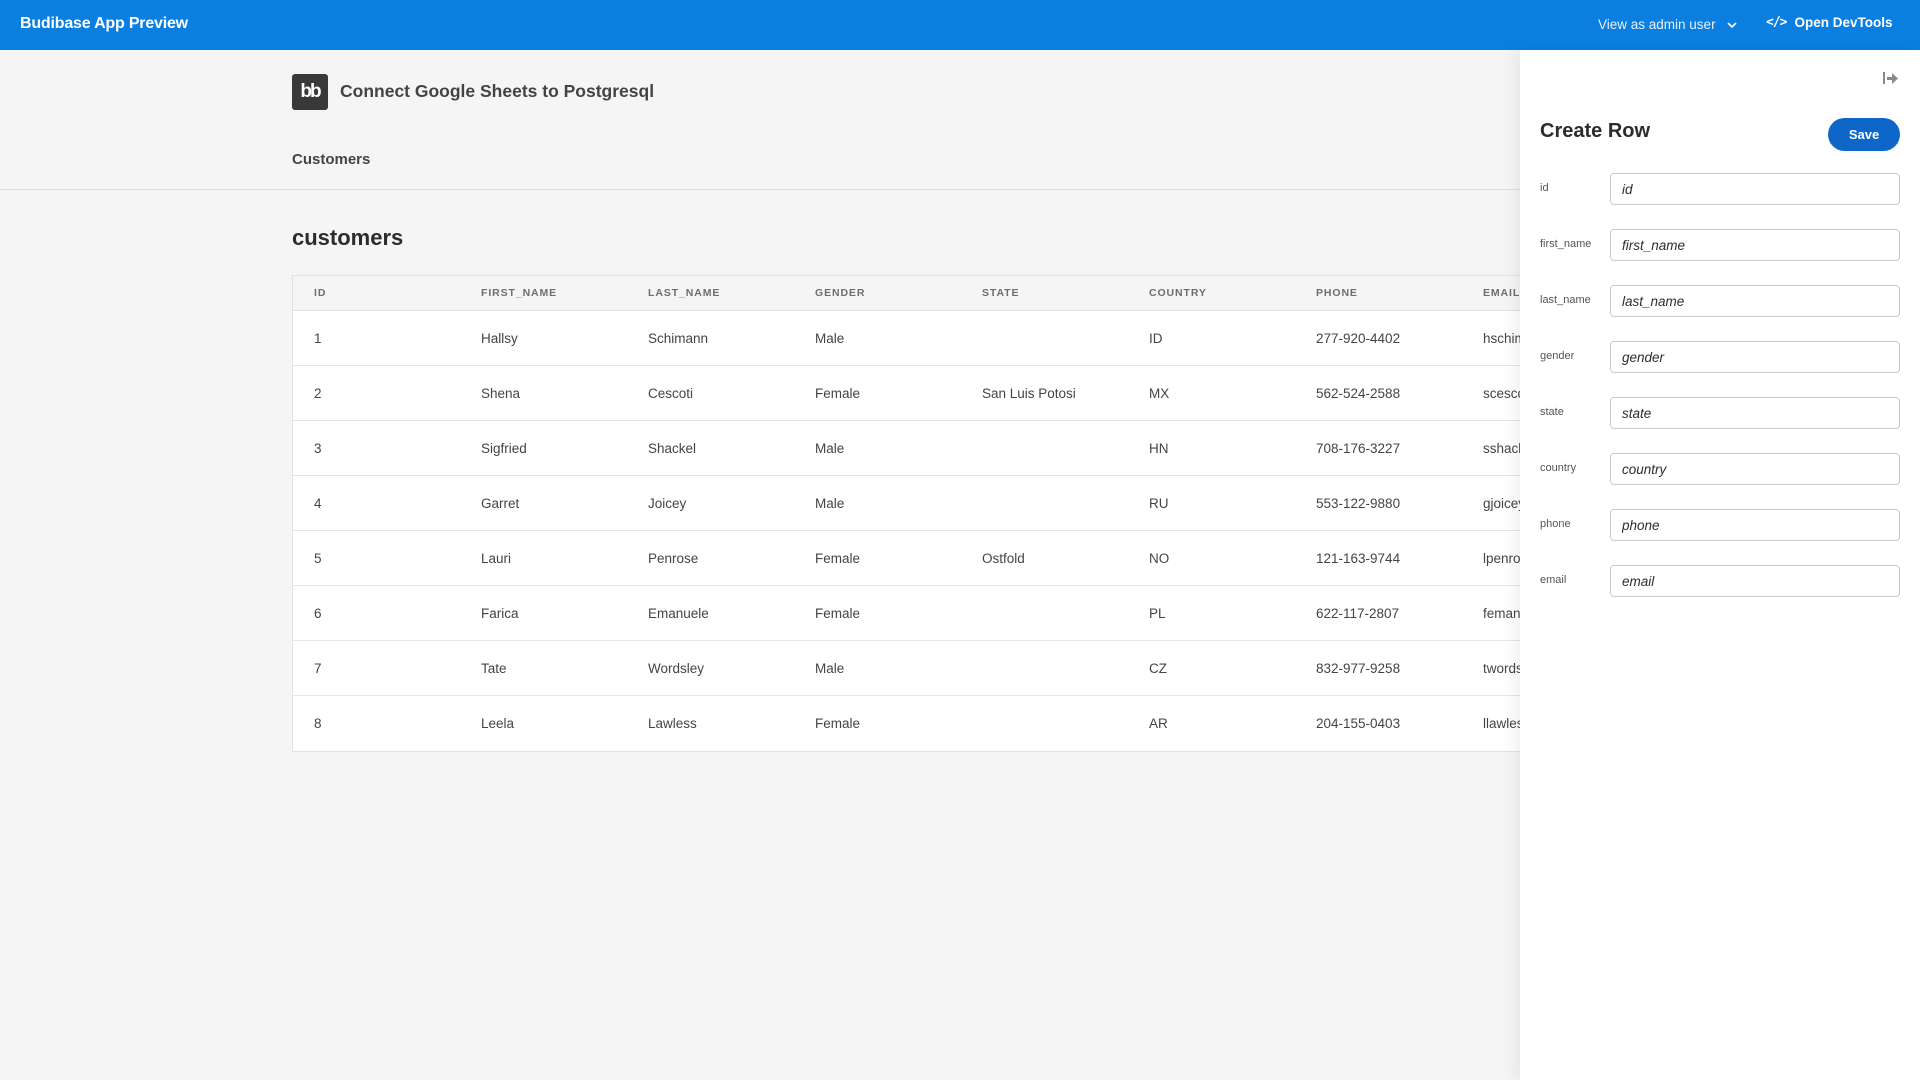 Image resolution: width=1920 pixels, height=1080 pixels. What do you see at coordinates (1755, 357) in the screenshot?
I see `gender-input` at bounding box center [1755, 357].